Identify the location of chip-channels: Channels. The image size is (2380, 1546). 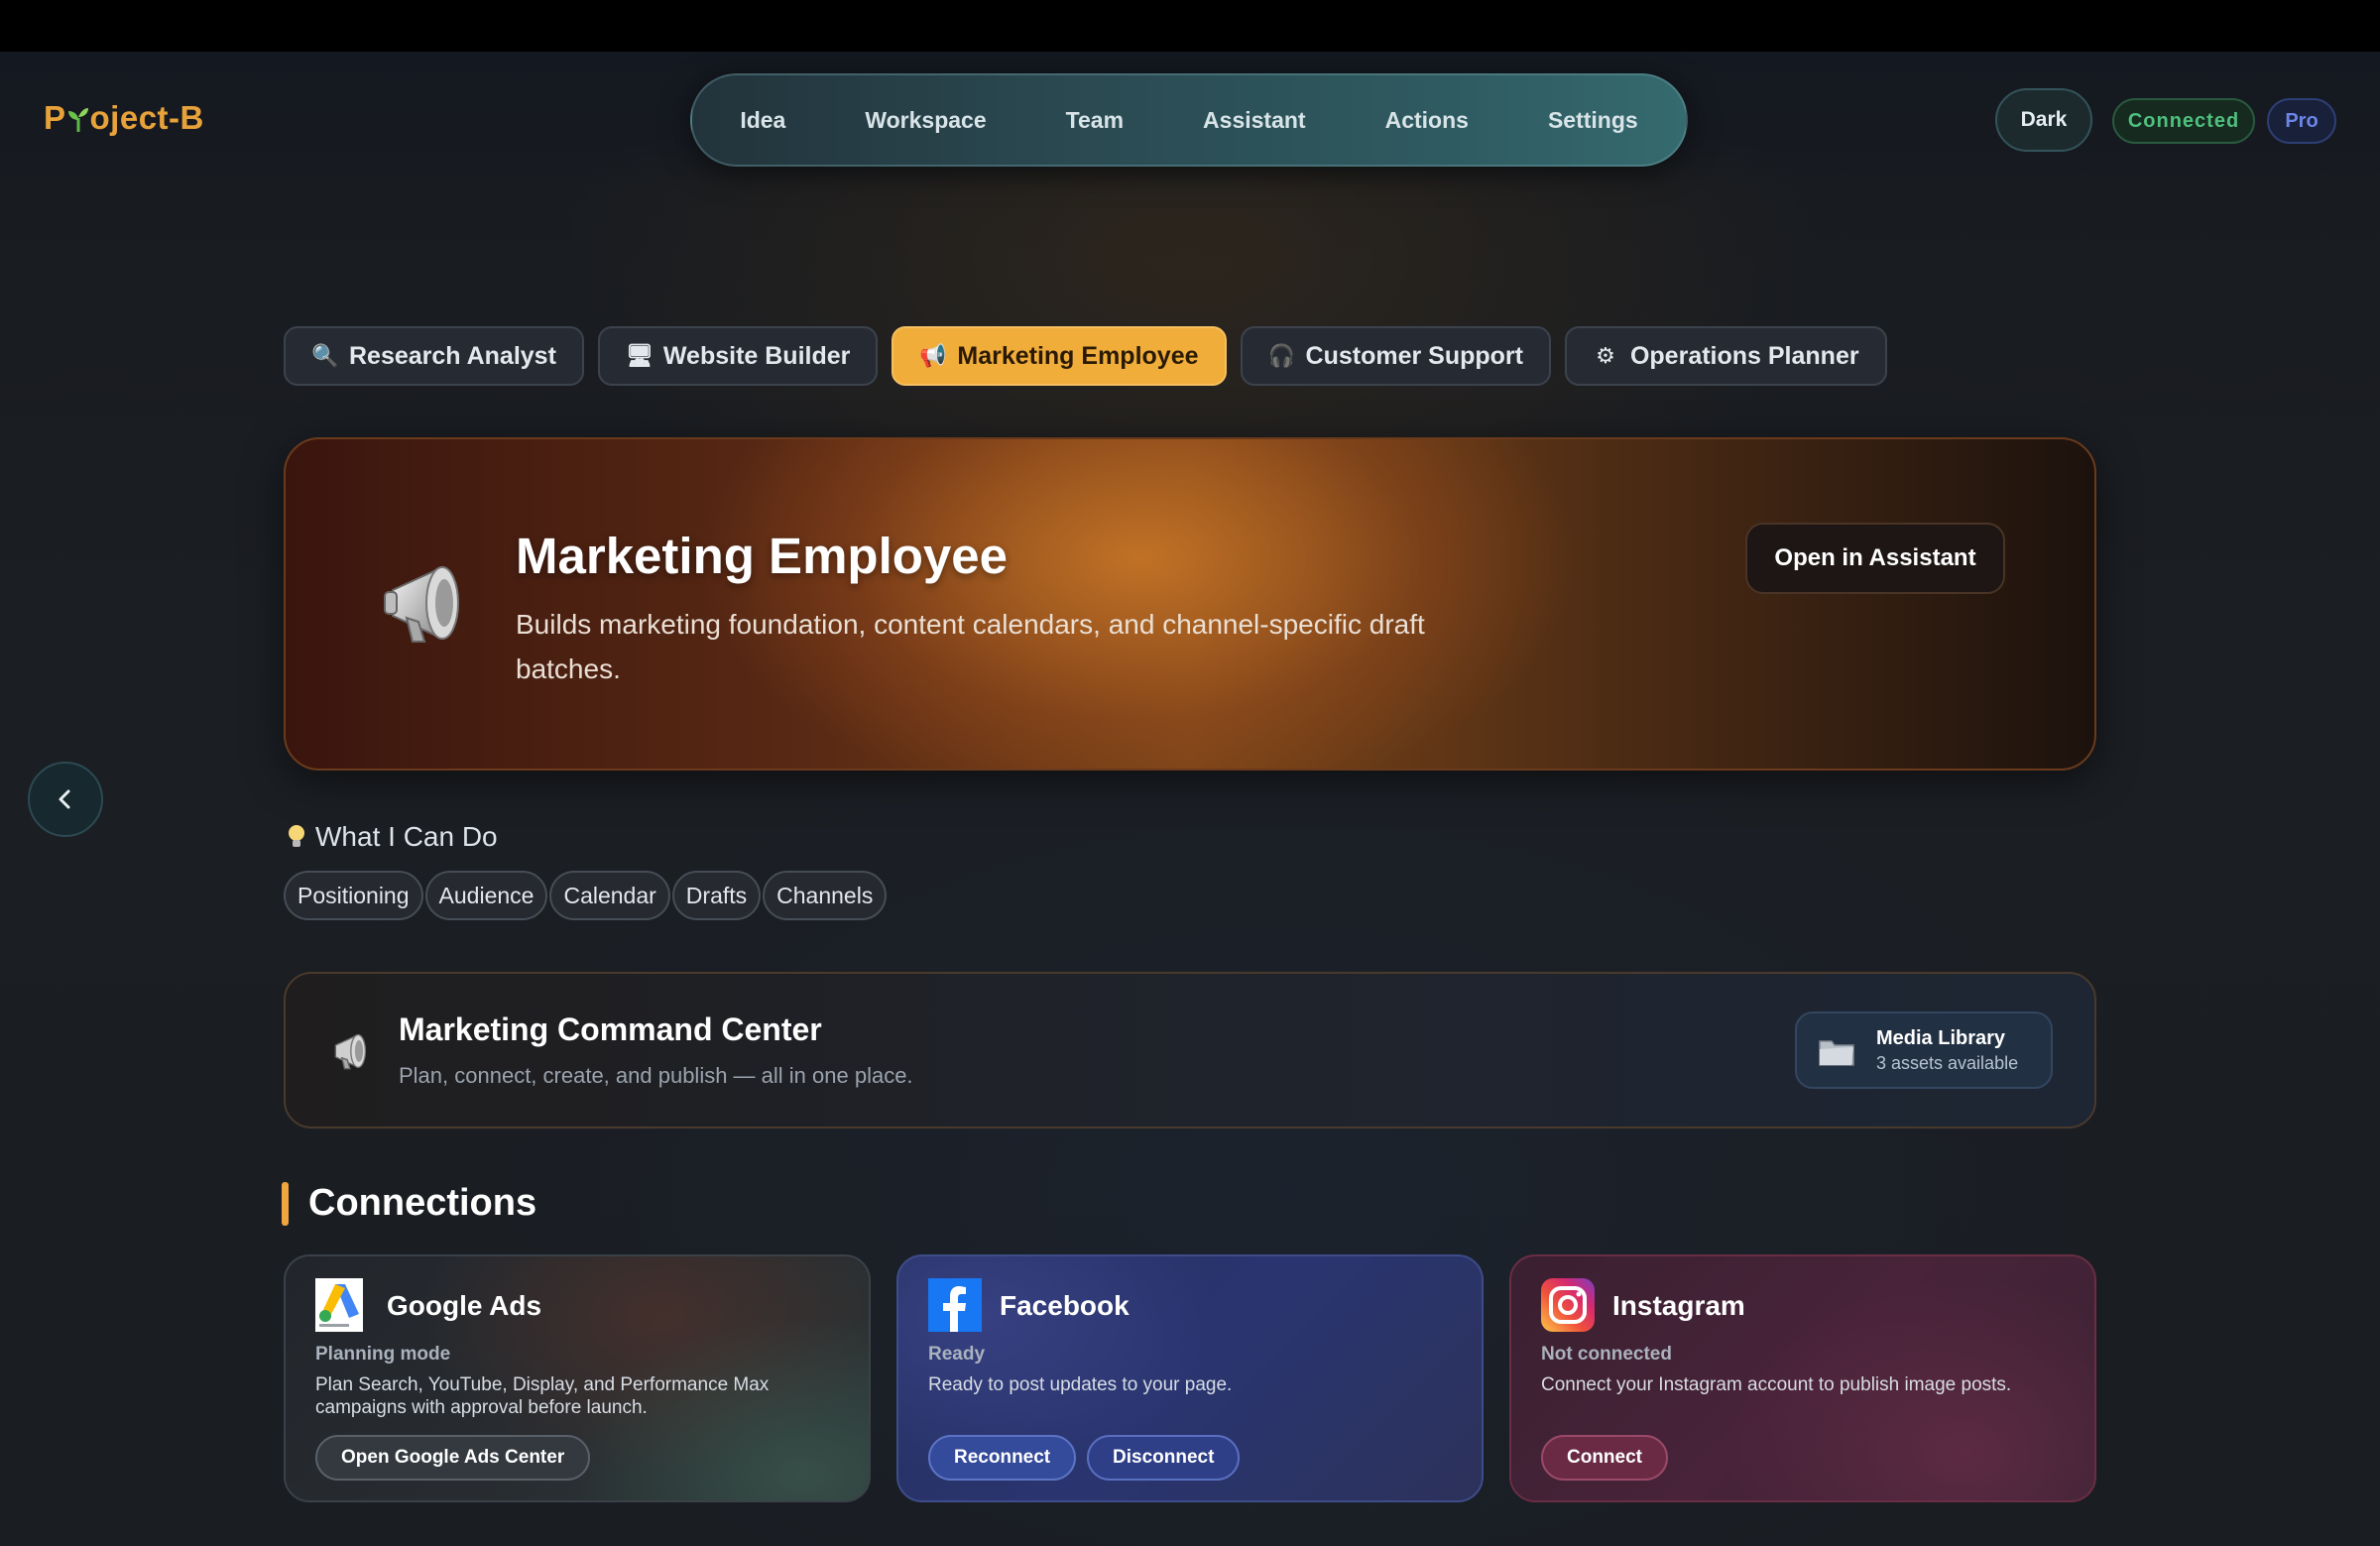
(825, 895).